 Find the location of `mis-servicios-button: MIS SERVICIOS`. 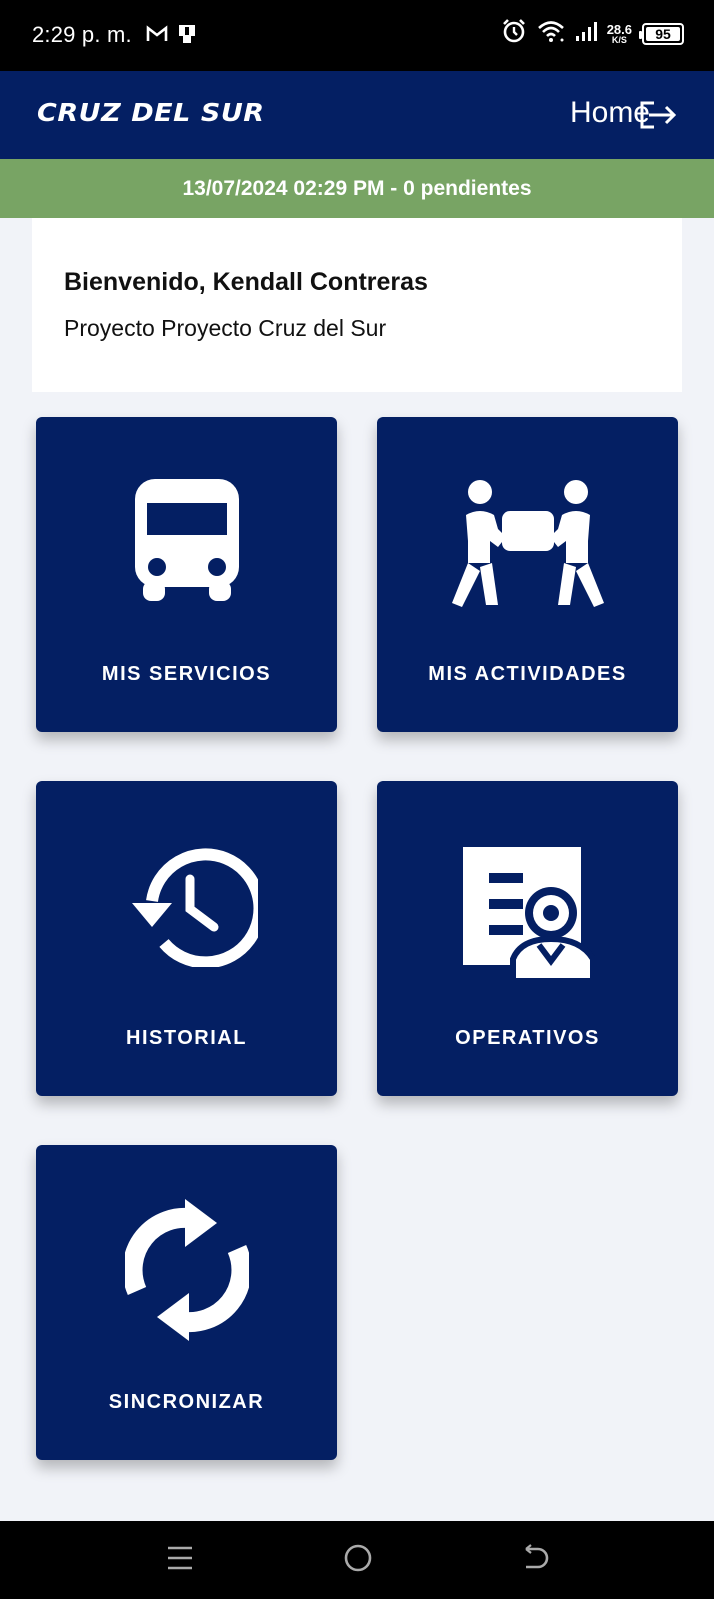

mis-servicios-button: MIS SERVICIOS is located at coordinates (186, 574).